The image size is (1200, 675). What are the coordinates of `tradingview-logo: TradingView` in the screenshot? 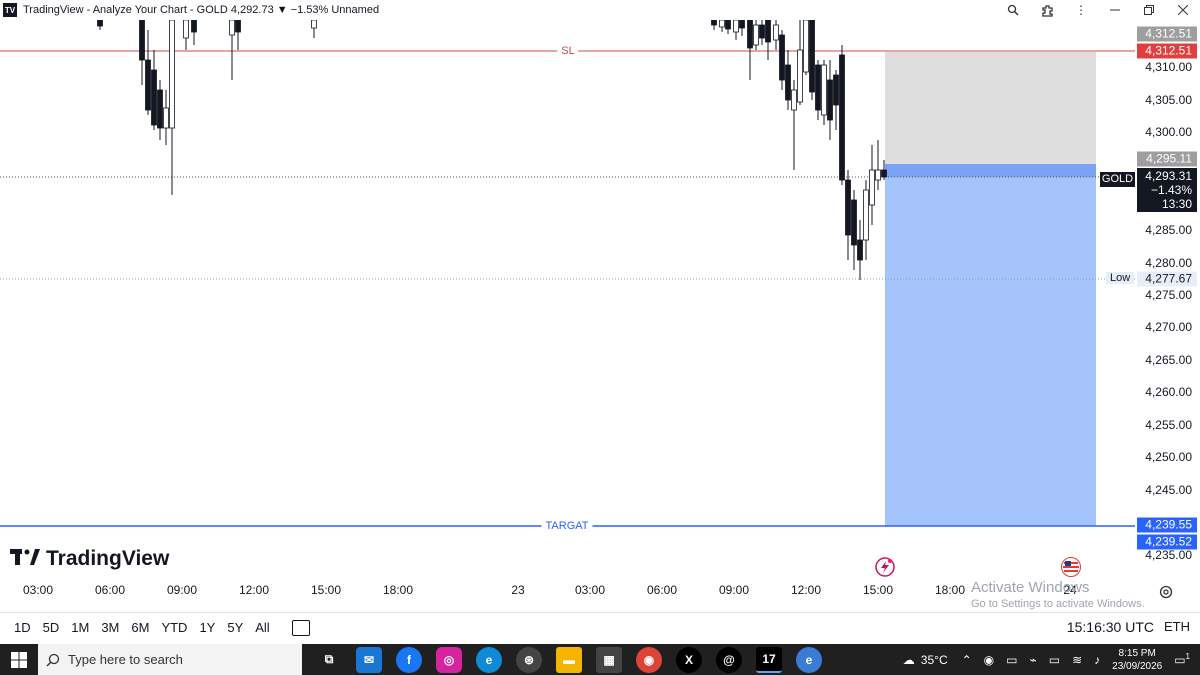 It's located at (90, 558).